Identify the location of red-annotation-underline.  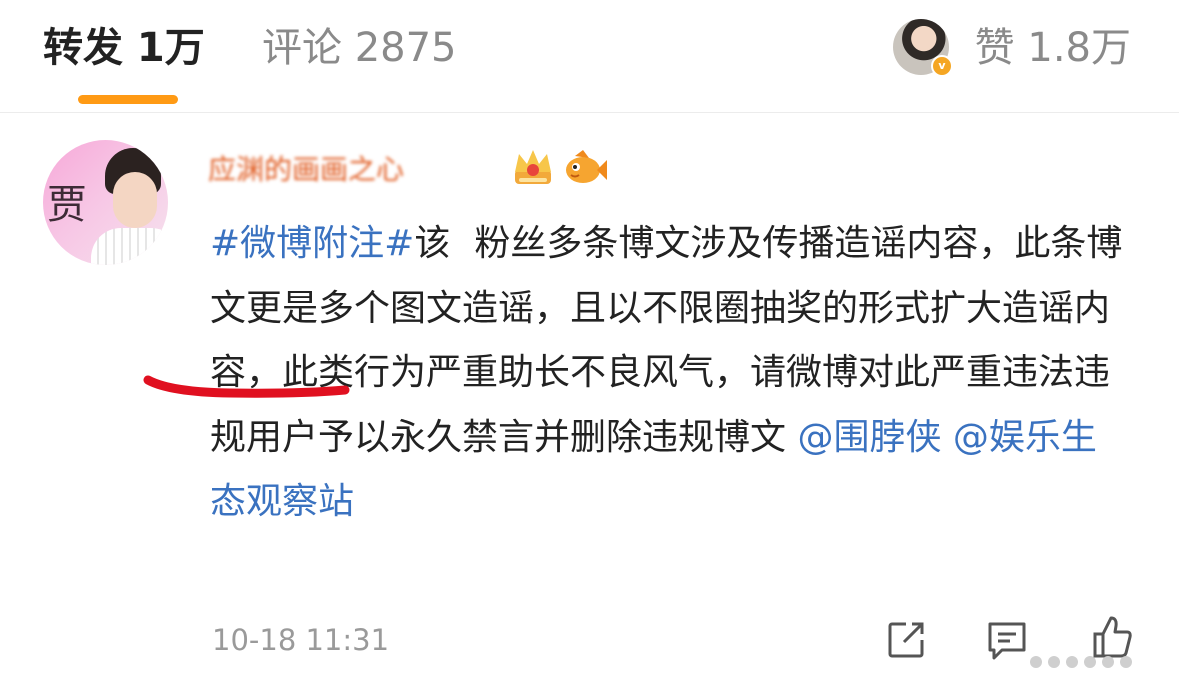
(246, 386).